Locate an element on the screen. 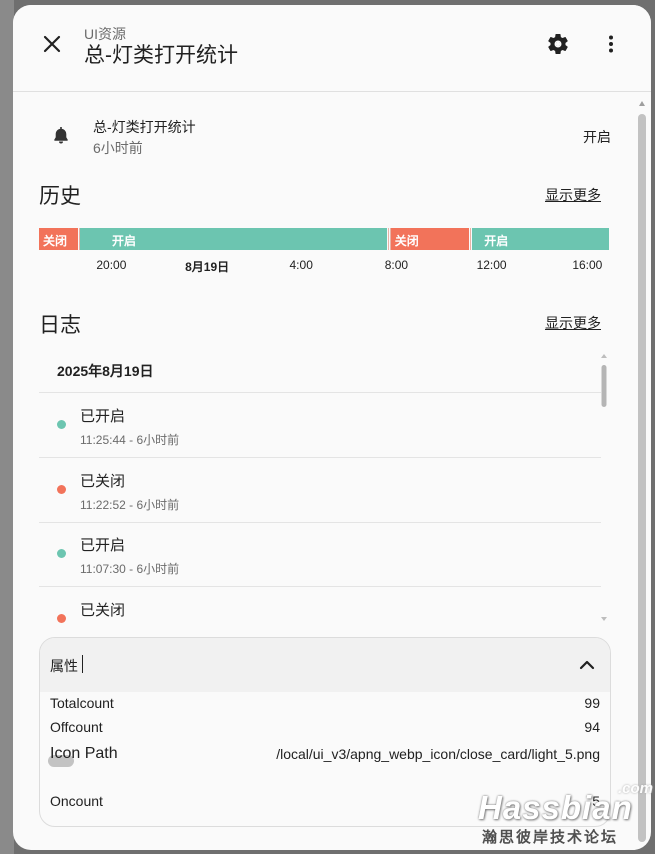 The image size is (655, 854). timeline-tick-label: 20:00 is located at coordinates (111, 265).